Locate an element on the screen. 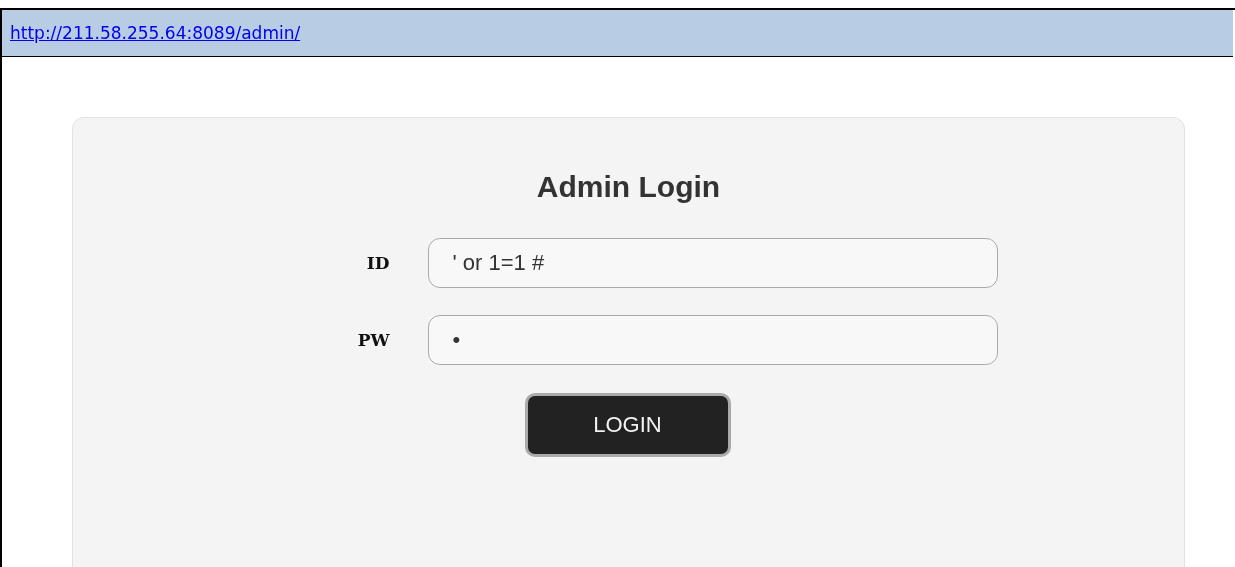 Image resolution: width=1235 pixels, height=567 pixels. login-button: LOGIN is located at coordinates (627, 425).